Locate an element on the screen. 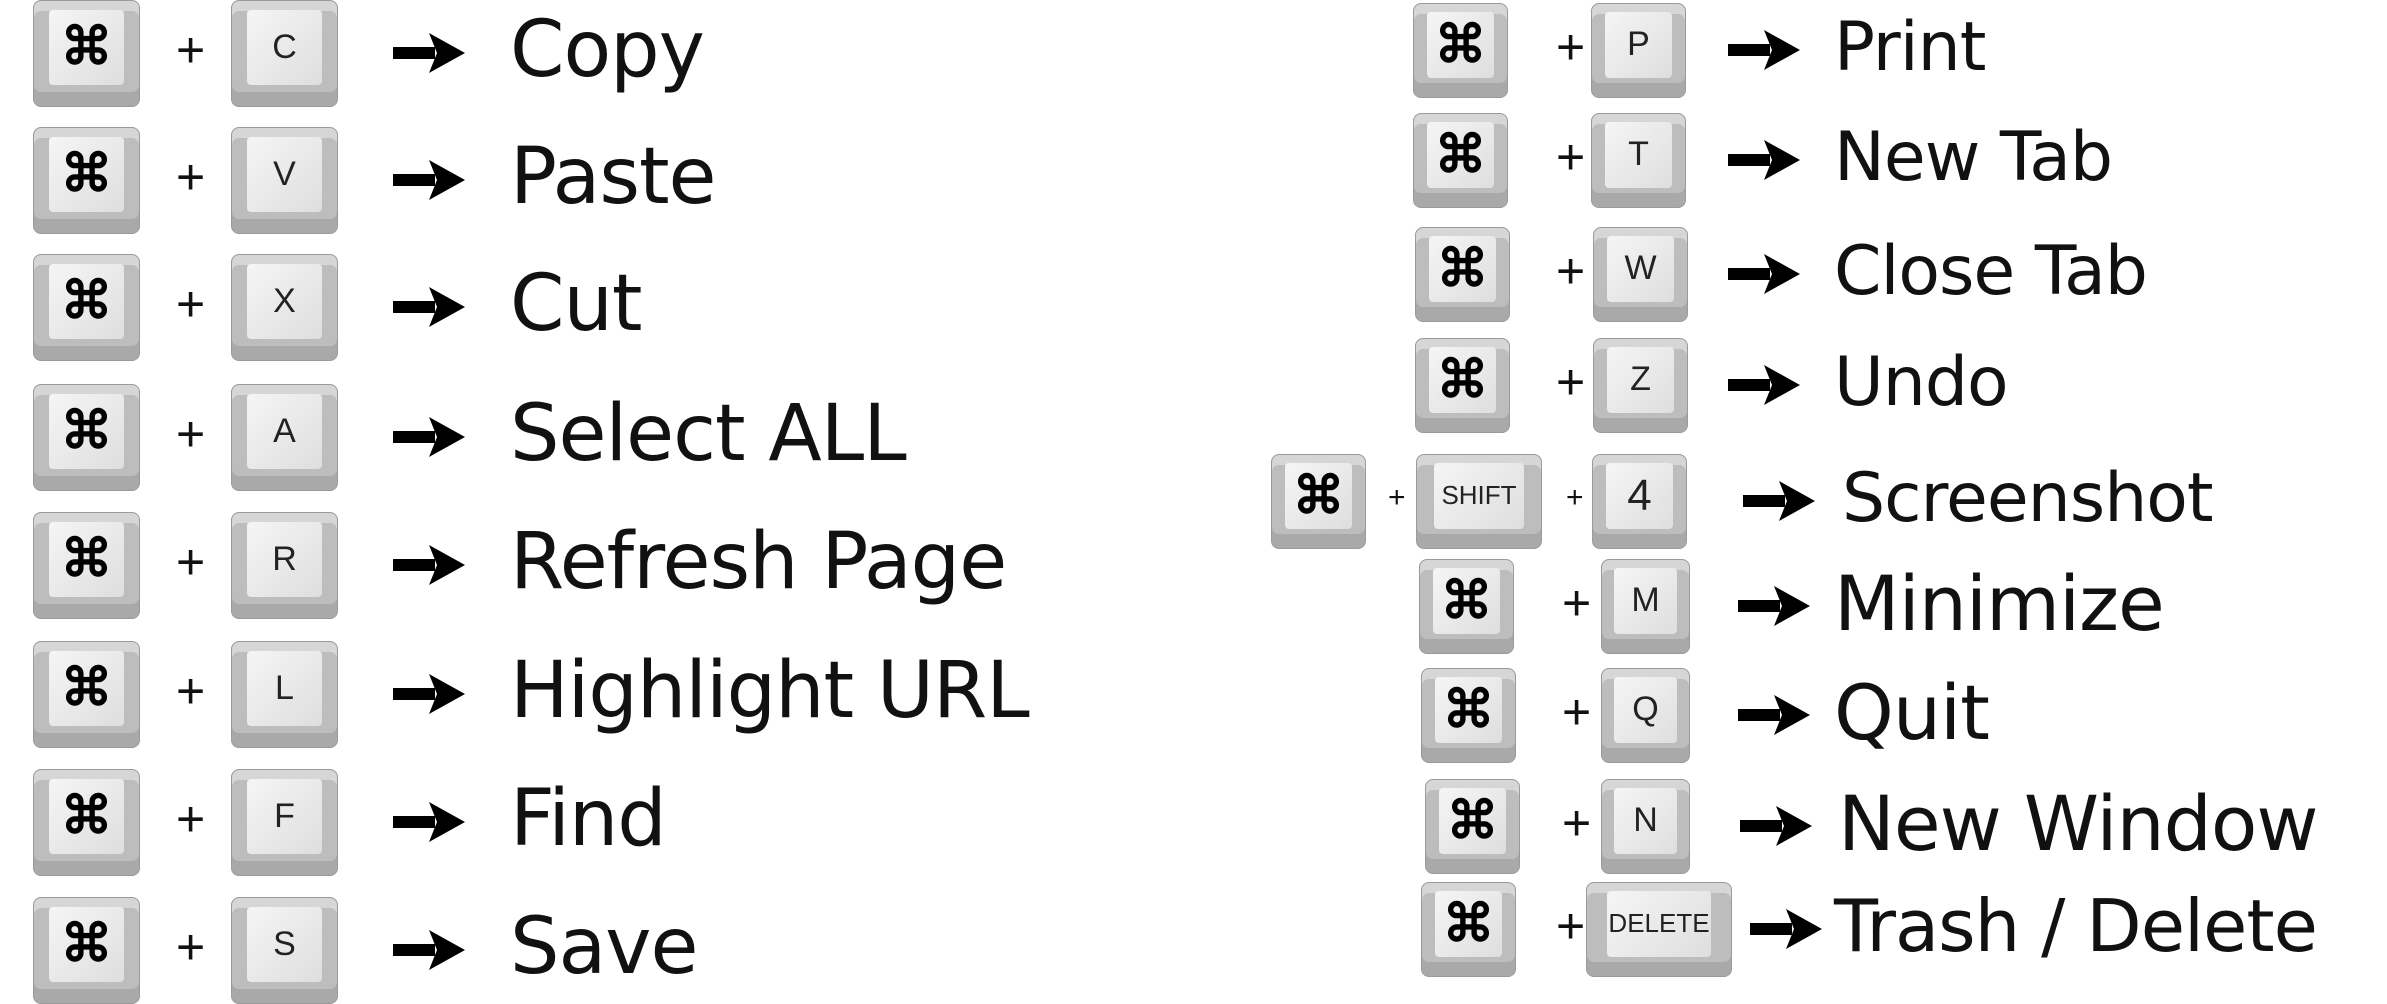 The image size is (2387, 1004). key-m: M is located at coordinates (1645, 606).